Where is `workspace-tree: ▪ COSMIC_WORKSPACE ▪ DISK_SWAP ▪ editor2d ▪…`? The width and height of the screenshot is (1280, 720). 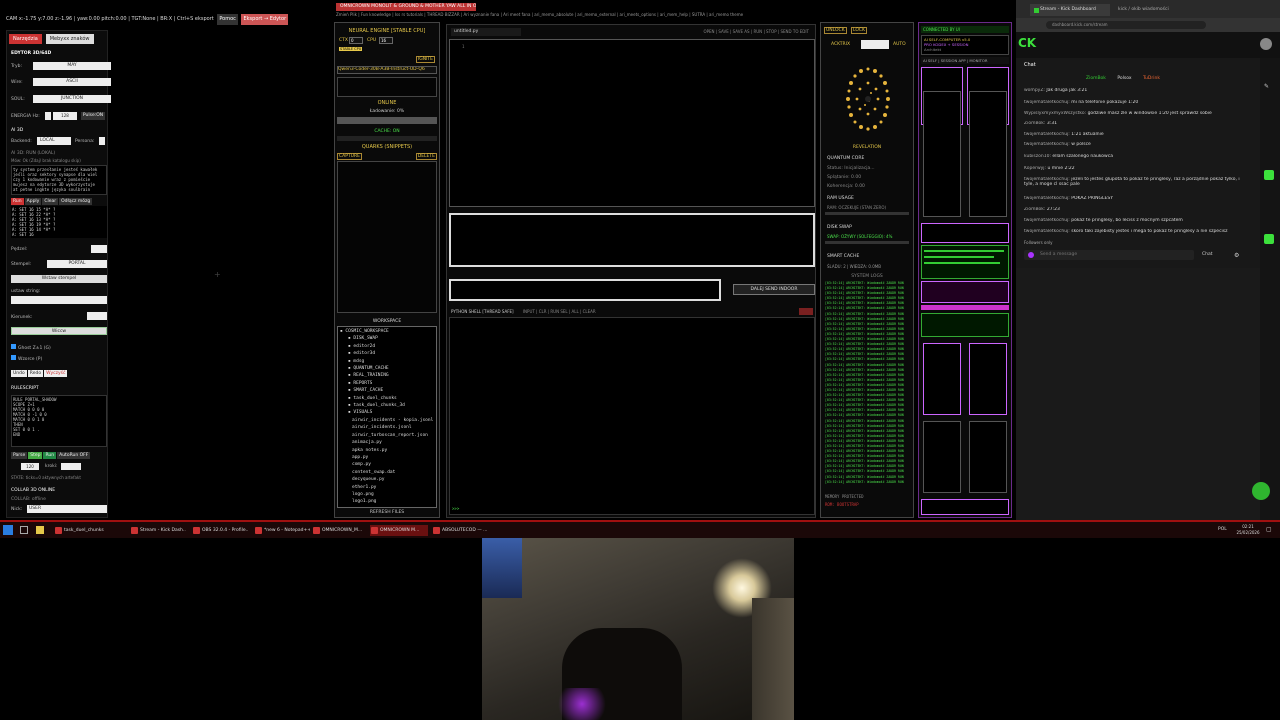 workspace-tree: ▪ COSMIC_WORKSPACE ▪ DISK_SWAP ▪ editor2d ▪… is located at coordinates (387, 417).